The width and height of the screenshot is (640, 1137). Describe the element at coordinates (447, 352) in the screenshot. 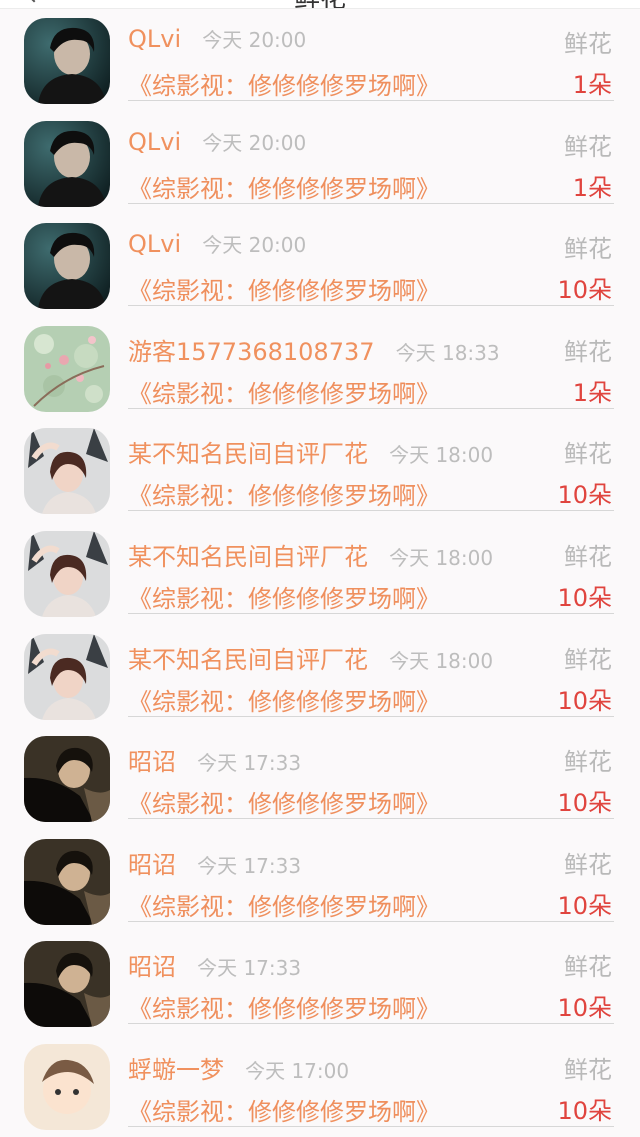

I see `timestamp: 今天 18:33` at that location.